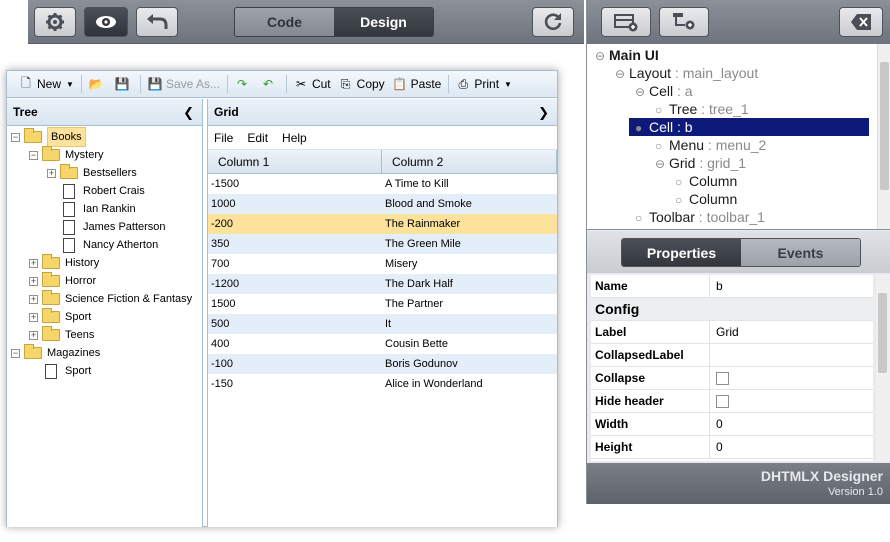 This screenshot has width=890, height=542. What do you see at coordinates (61, 335) in the screenshot?
I see `tree-item: + Teens` at bounding box center [61, 335].